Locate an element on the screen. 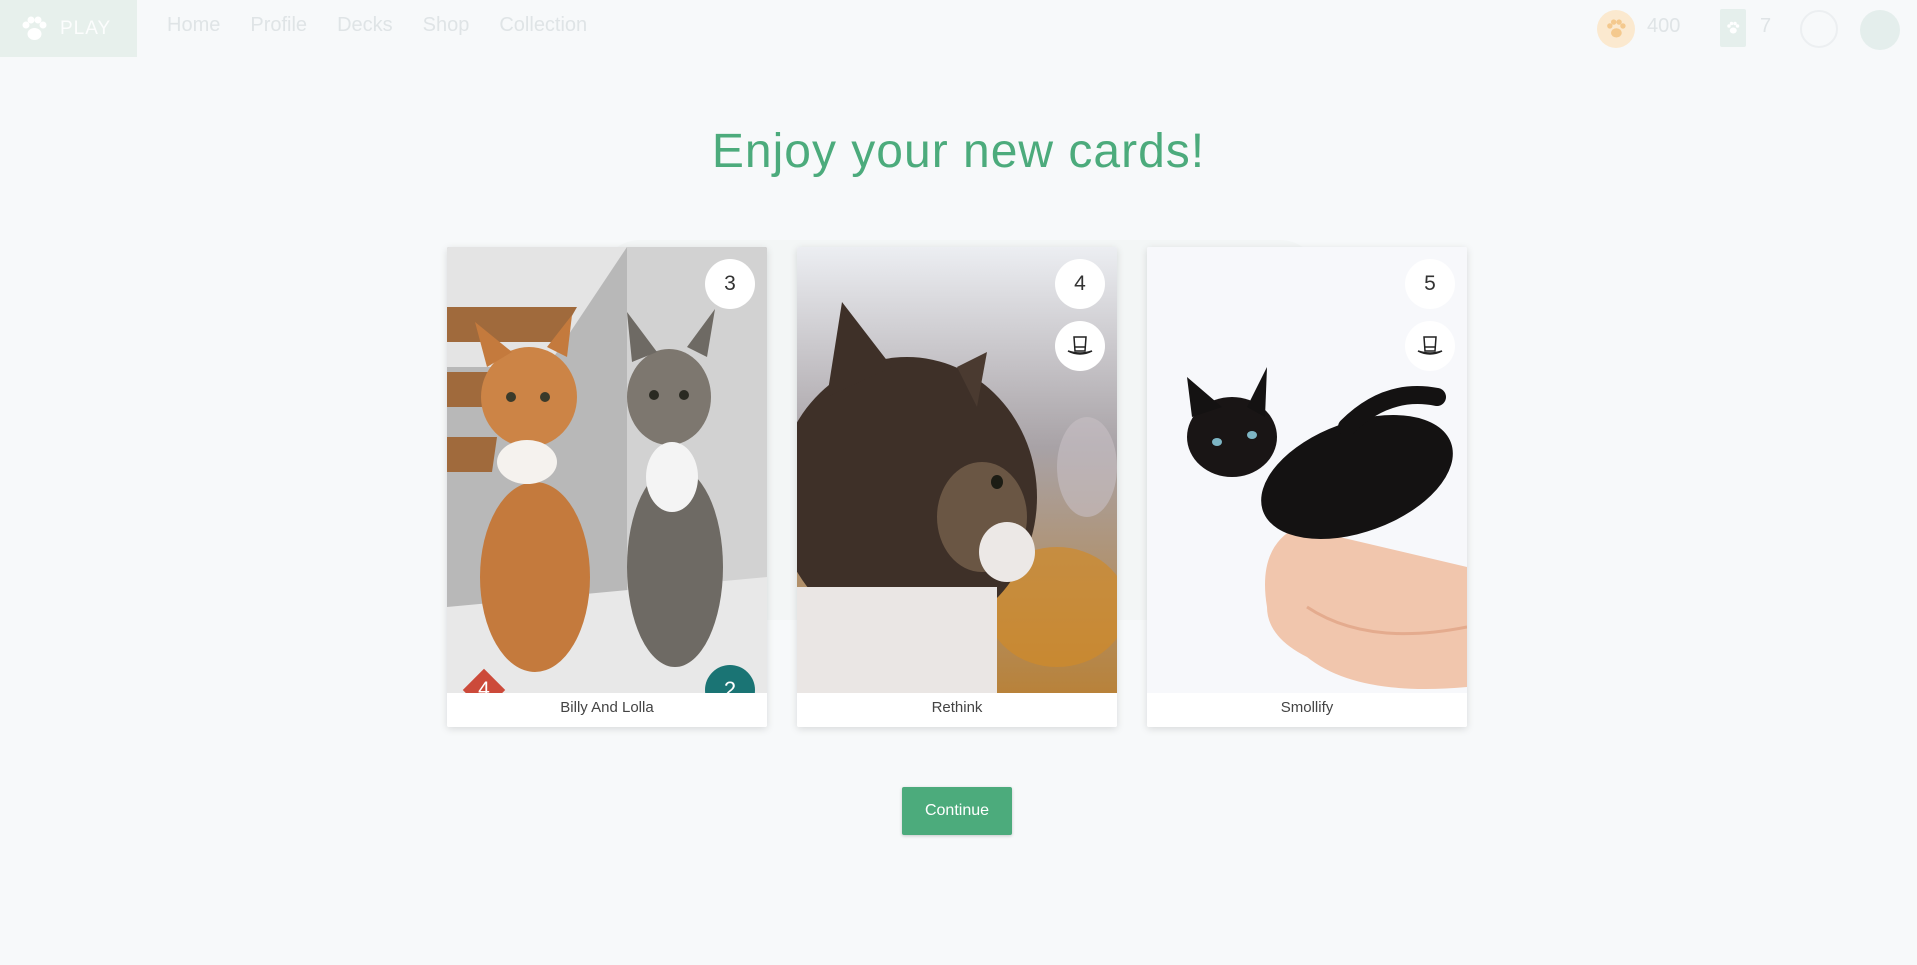 This screenshot has width=1917, height=965. nav-link-profile: Profile is located at coordinates (278, 25).